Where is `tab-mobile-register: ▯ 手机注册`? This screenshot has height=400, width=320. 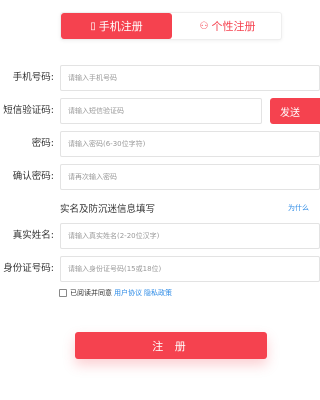 tab-mobile-register: ▯ 手机注册 is located at coordinates (116, 26).